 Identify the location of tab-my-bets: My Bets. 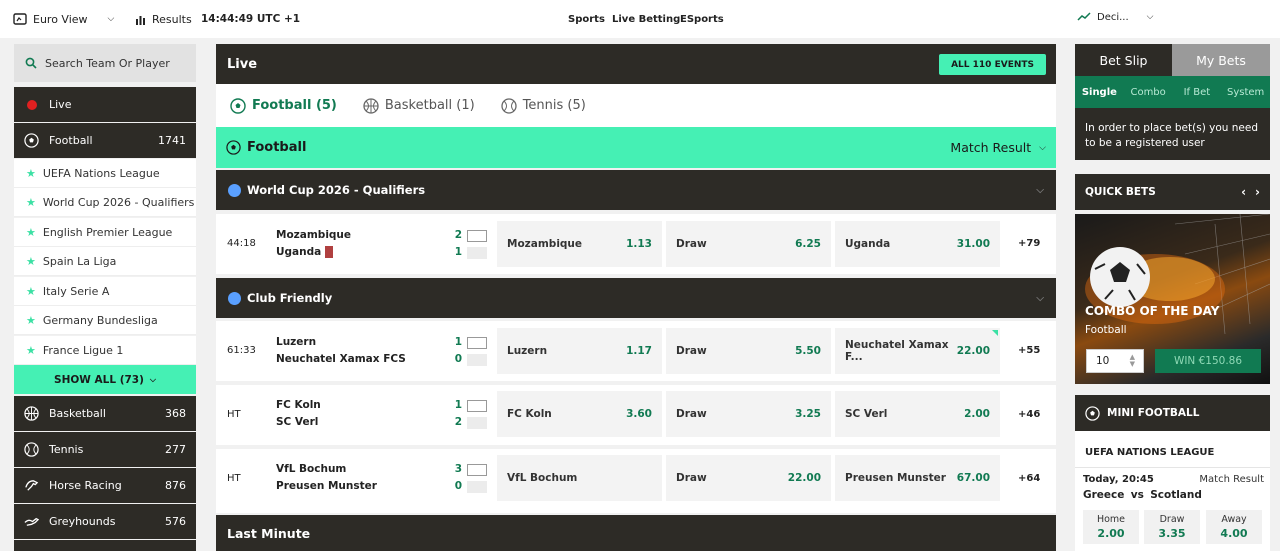
(1221, 60).